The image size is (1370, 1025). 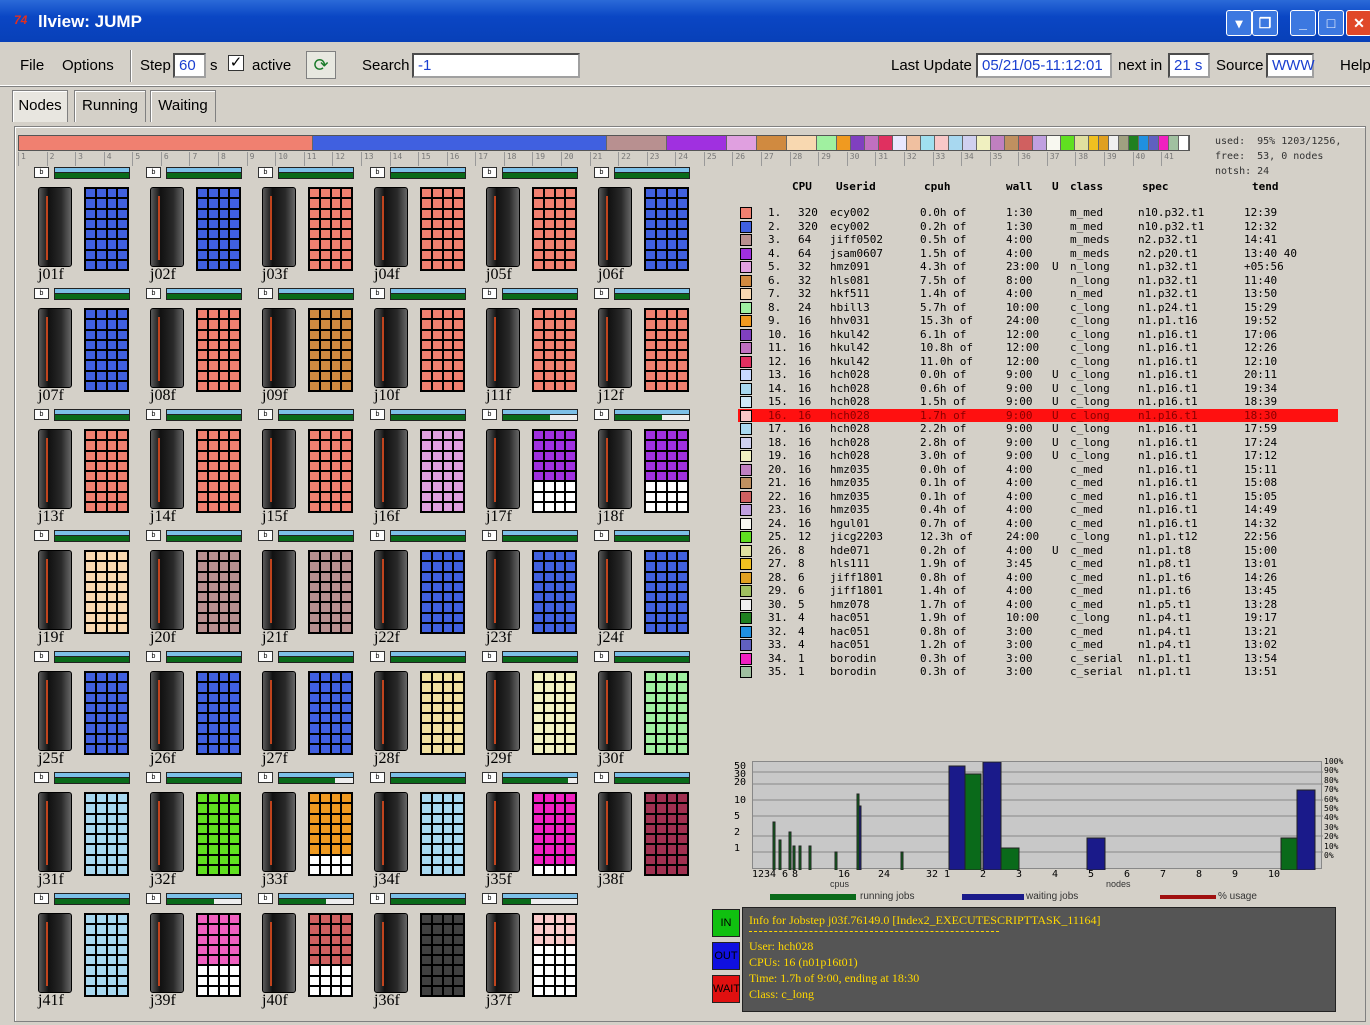 What do you see at coordinates (236, 63) in the screenshot?
I see `active-checkbox: ✓` at bounding box center [236, 63].